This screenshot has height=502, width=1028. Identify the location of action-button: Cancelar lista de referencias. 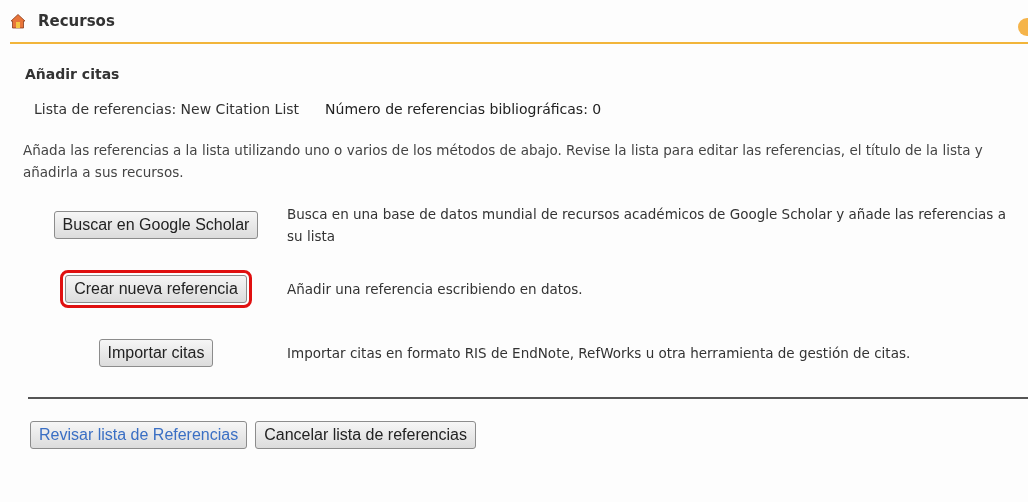
(365, 435).